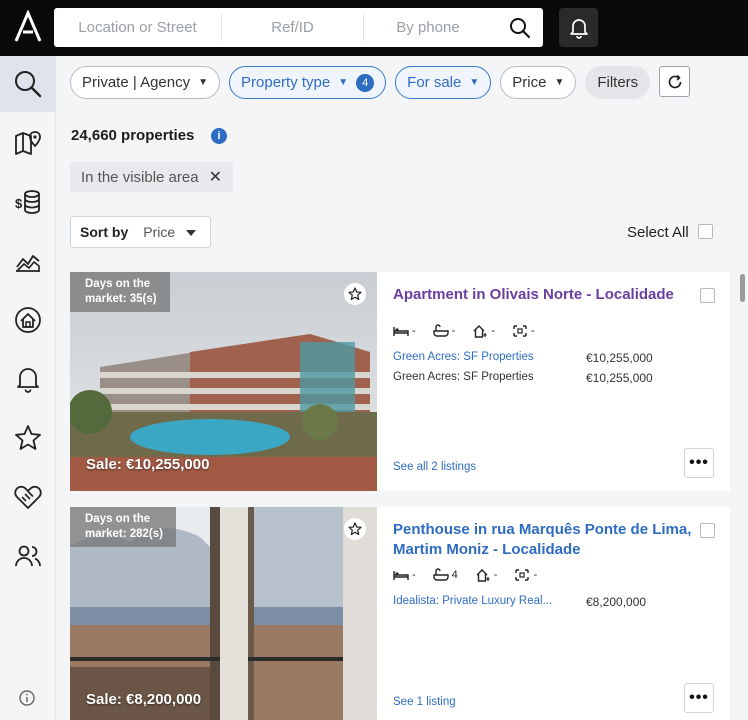  What do you see at coordinates (619, 378) in the screenshot?
I see `listing-source-price: €10,255,000` at bounding box center [619, 378].